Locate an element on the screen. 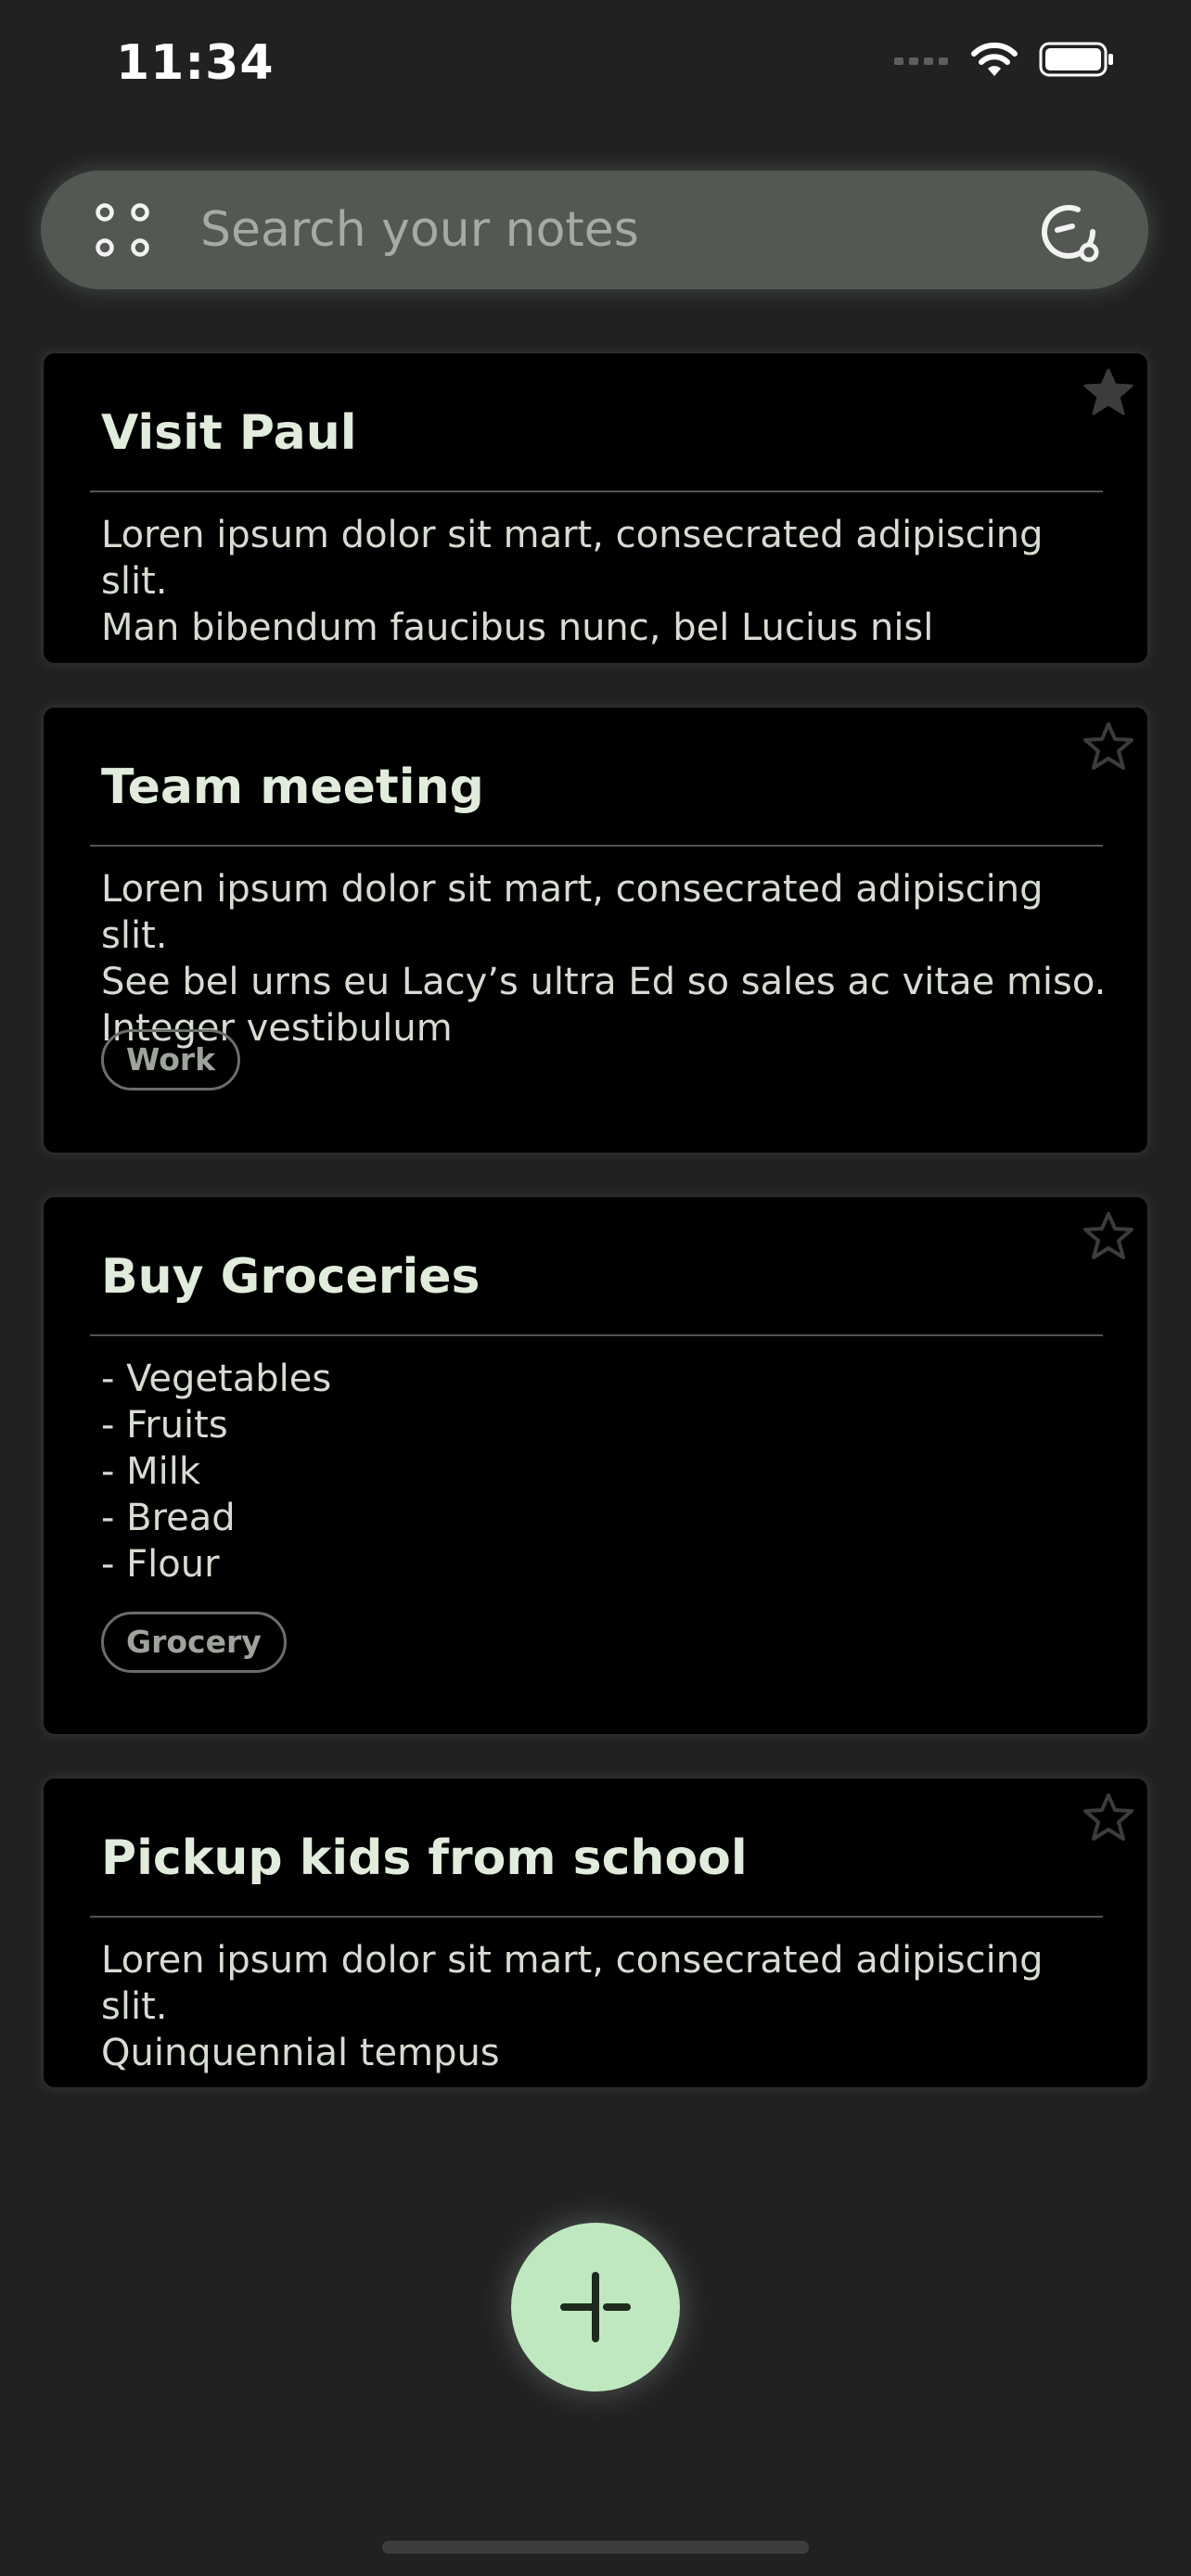 The height and width of the screenshot is (2576, 1191). add-note-button is located at coordinates (595, 2307).